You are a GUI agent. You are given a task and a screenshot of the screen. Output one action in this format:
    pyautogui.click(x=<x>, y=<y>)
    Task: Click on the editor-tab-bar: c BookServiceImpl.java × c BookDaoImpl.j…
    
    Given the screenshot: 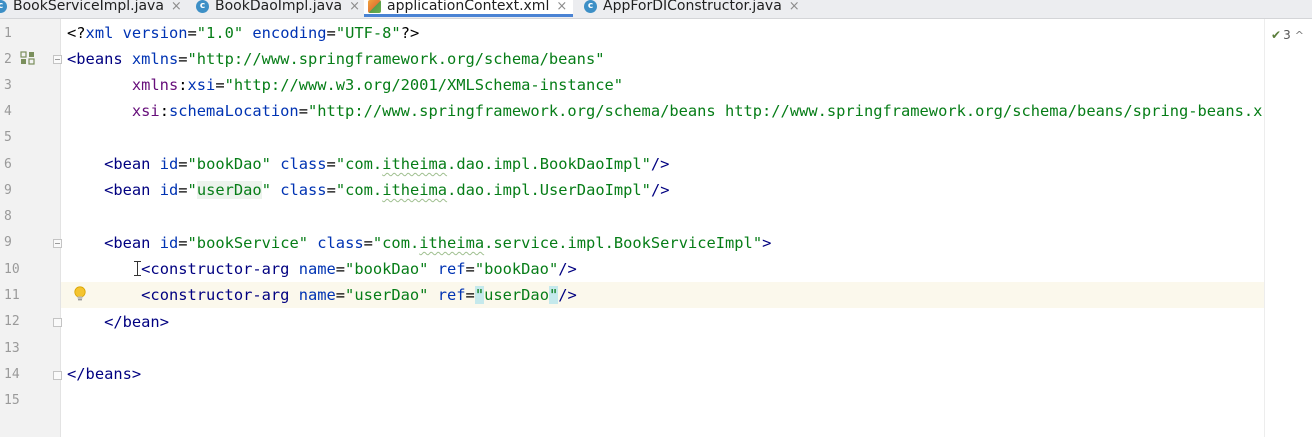 What is the action you would take?
    pyautogui.click(x=656, y=9)
    